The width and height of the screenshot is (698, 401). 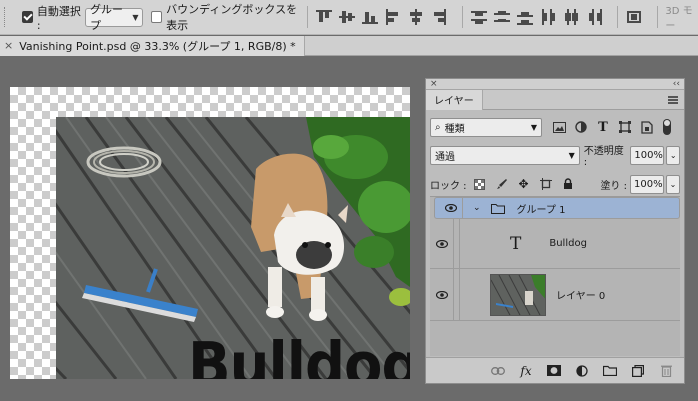 I want to click on grip-handle, so click(x=10, y=17).